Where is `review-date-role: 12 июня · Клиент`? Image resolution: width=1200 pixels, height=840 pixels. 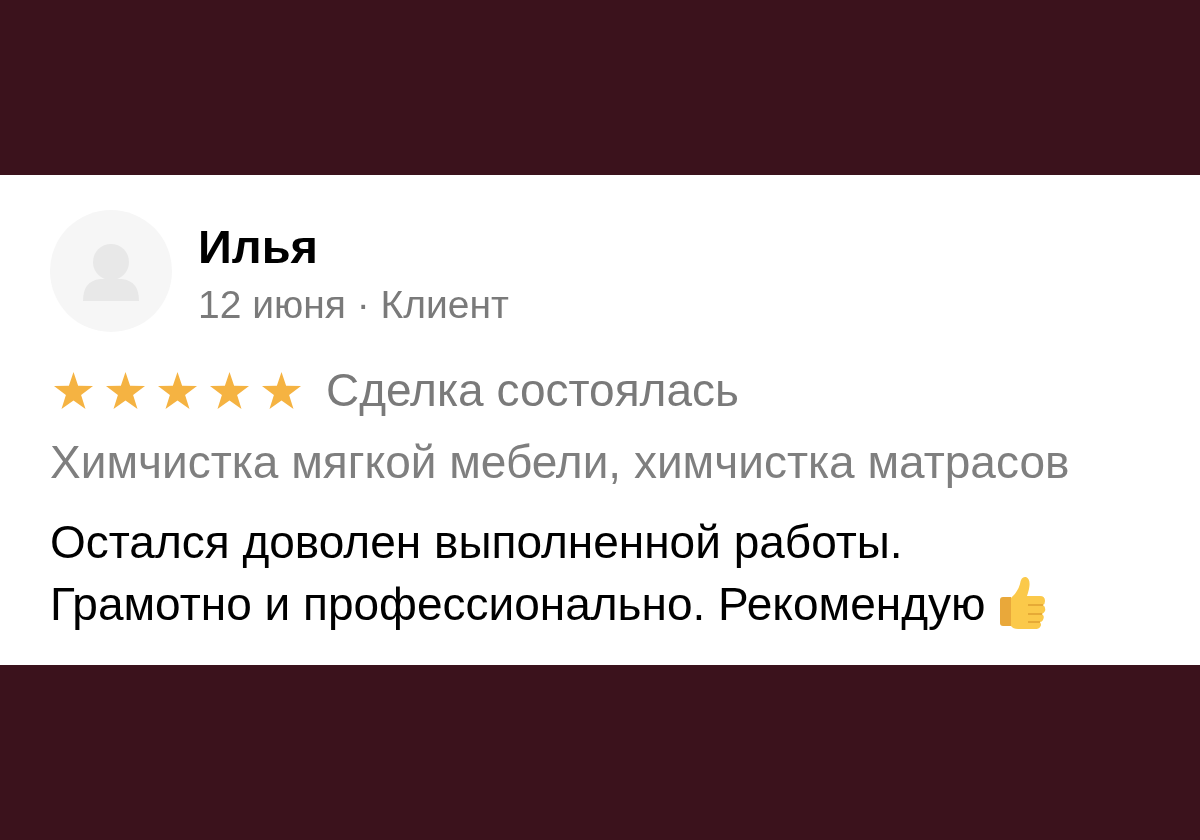
review-date-role: 12 июня · Клиент is located at coordinates (353, 305).